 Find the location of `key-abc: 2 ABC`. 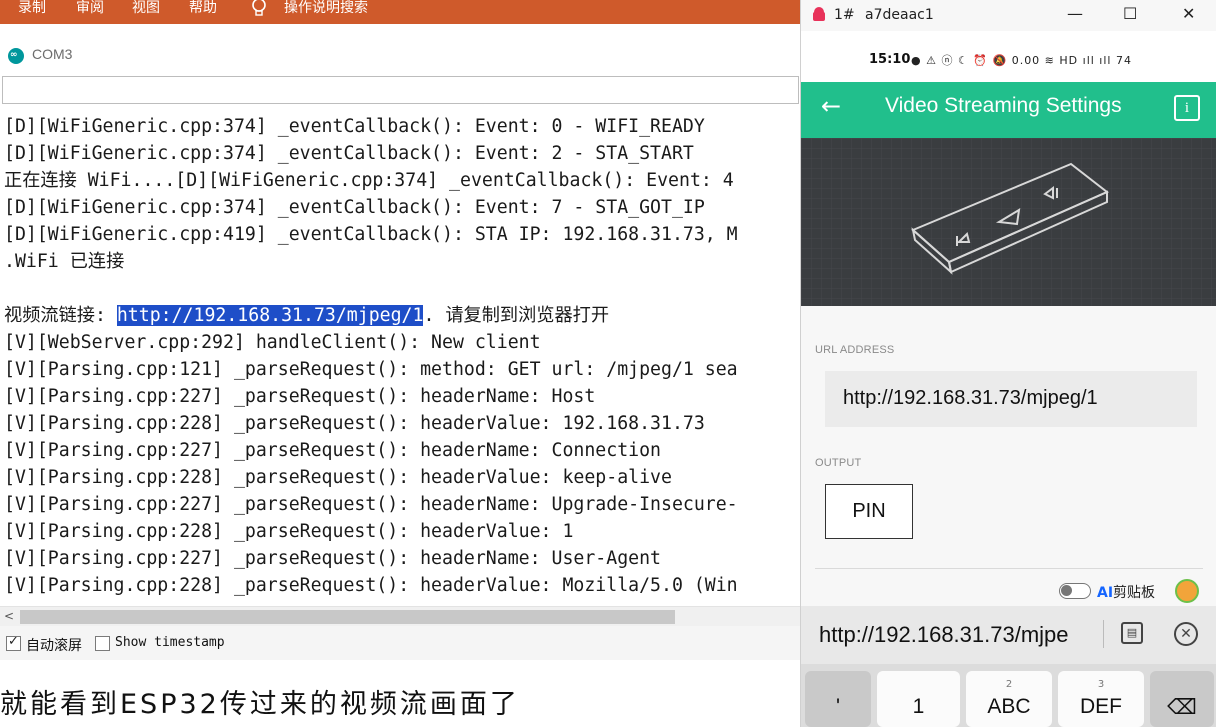

key-abc: 2 ABC is located at coordinates (1009, 699).